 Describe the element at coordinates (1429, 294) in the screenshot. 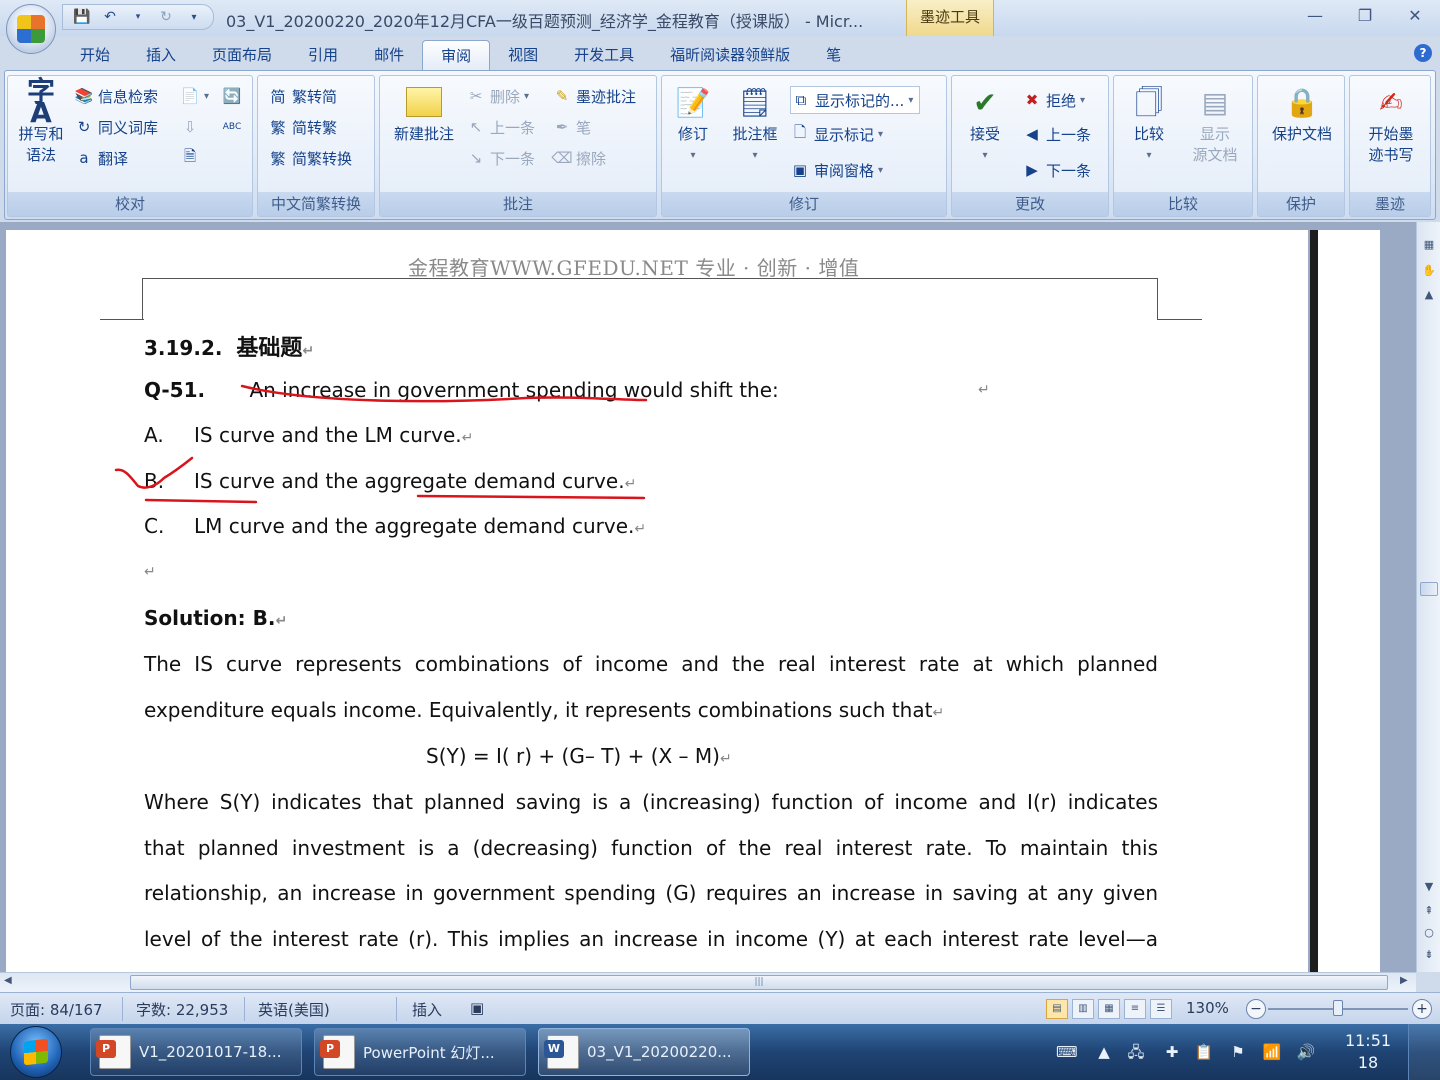

I see `scroll-up-icon: ▲` at that location.